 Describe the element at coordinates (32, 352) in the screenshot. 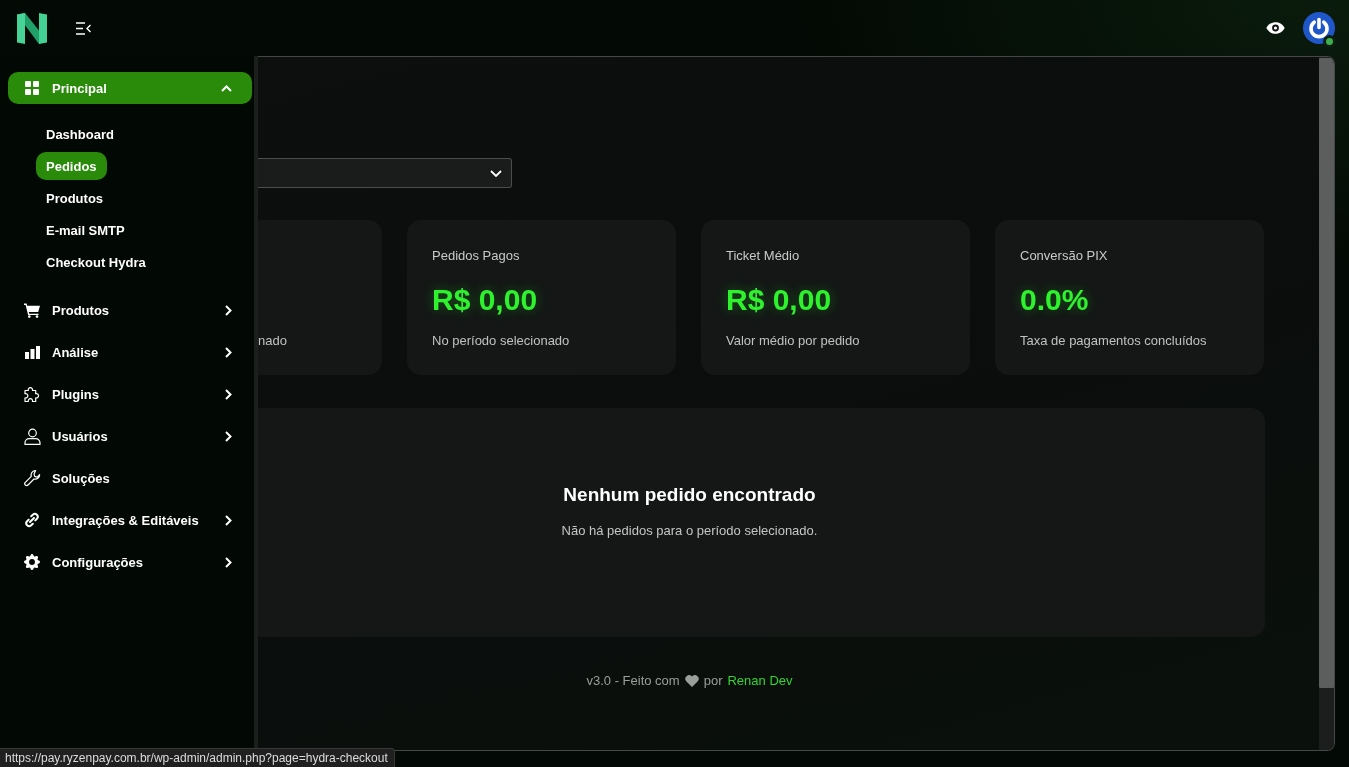

I see `bar-chart-icon` at that location.